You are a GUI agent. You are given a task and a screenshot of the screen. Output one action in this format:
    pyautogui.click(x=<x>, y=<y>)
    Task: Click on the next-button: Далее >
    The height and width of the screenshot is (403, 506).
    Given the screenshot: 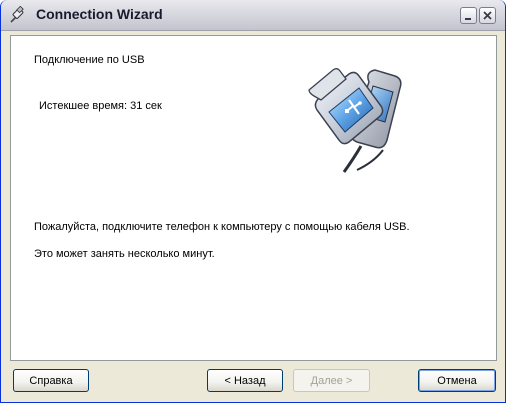 What is the action you would take?
    pyautogui.click(x=331, y=380)
    